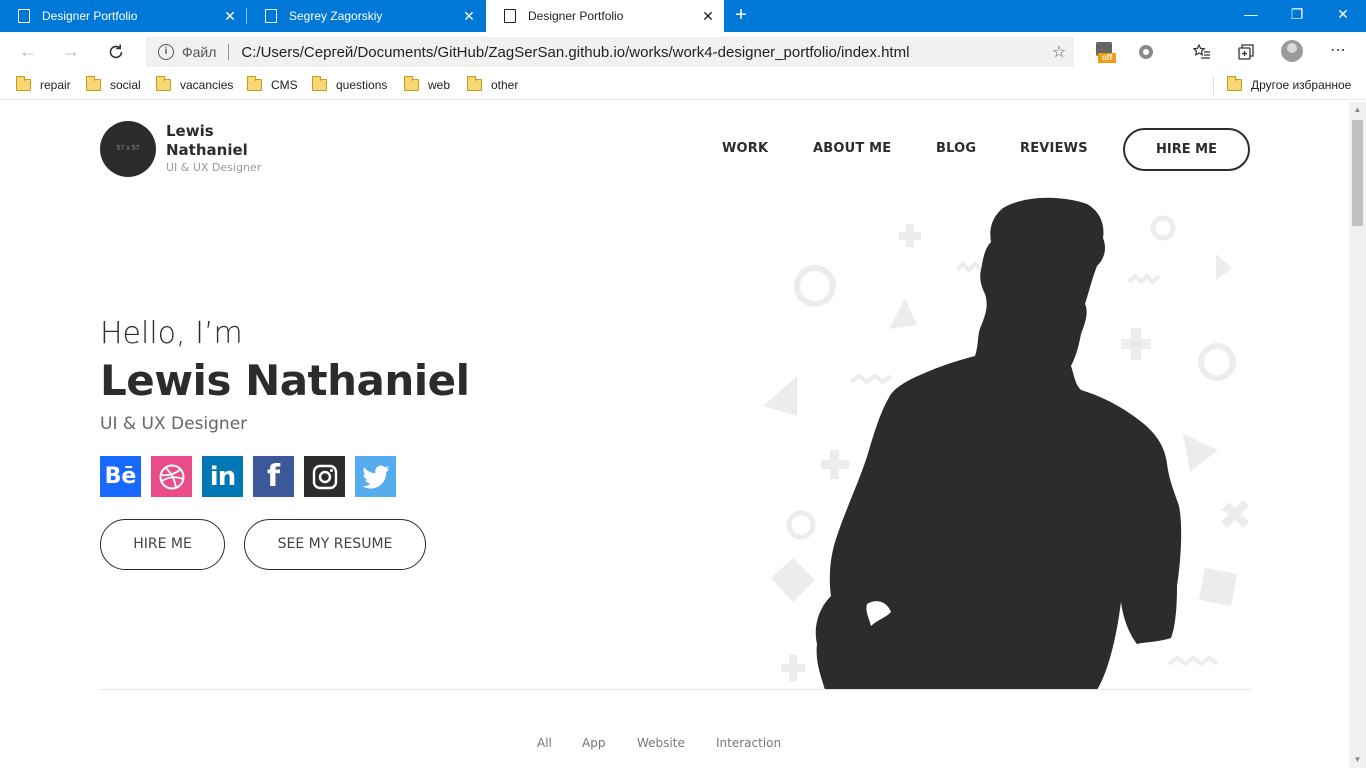 The height and width of the screenshot is (768, 1366). I want to click on extension-button, so click(1146, 52).